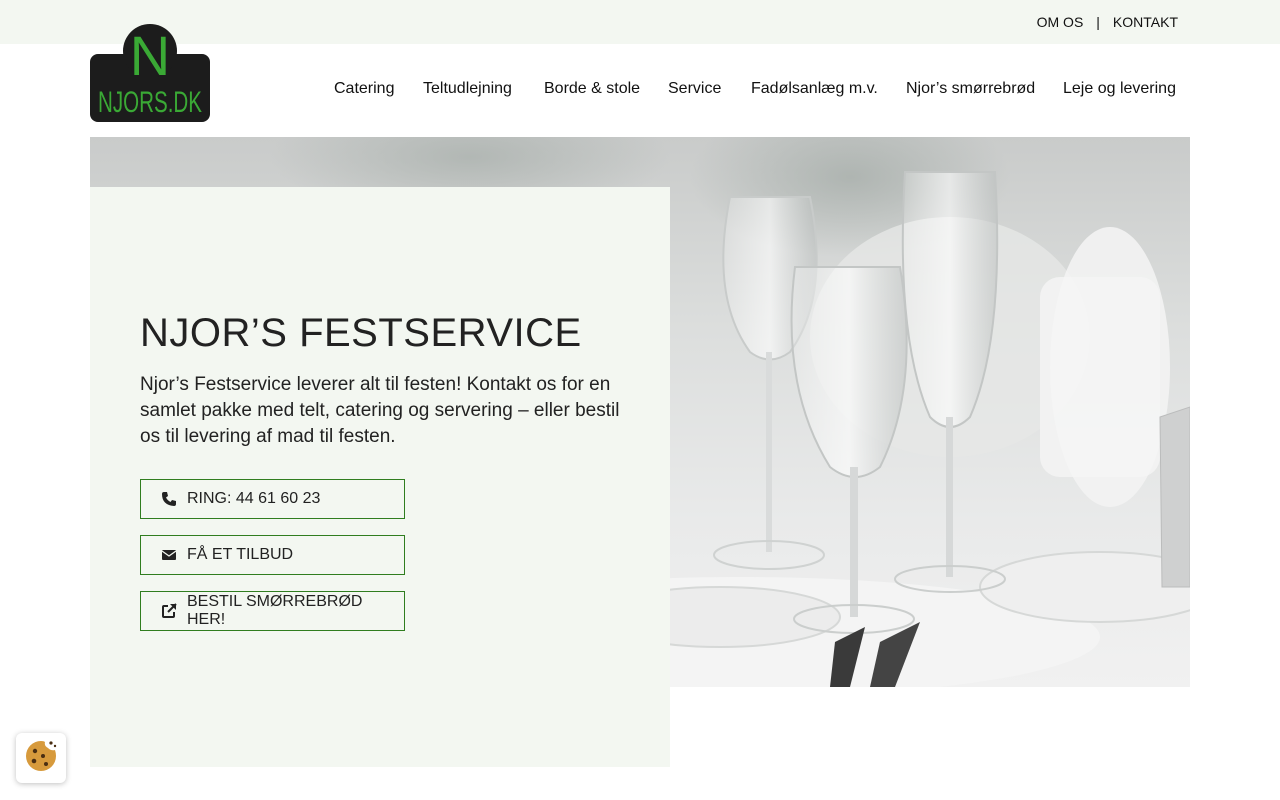  Describe the element at coordinates (1060, 22) in the screenshot. I see `about-link: OM OS` at that location.